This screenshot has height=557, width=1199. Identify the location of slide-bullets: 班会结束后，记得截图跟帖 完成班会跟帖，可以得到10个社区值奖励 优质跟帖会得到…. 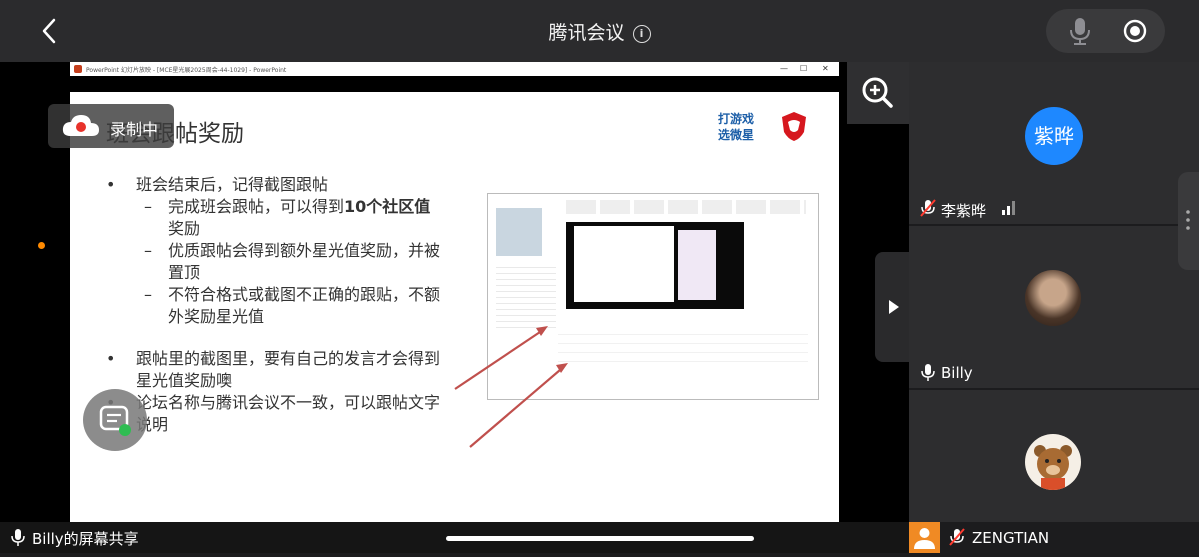
(276, 305).